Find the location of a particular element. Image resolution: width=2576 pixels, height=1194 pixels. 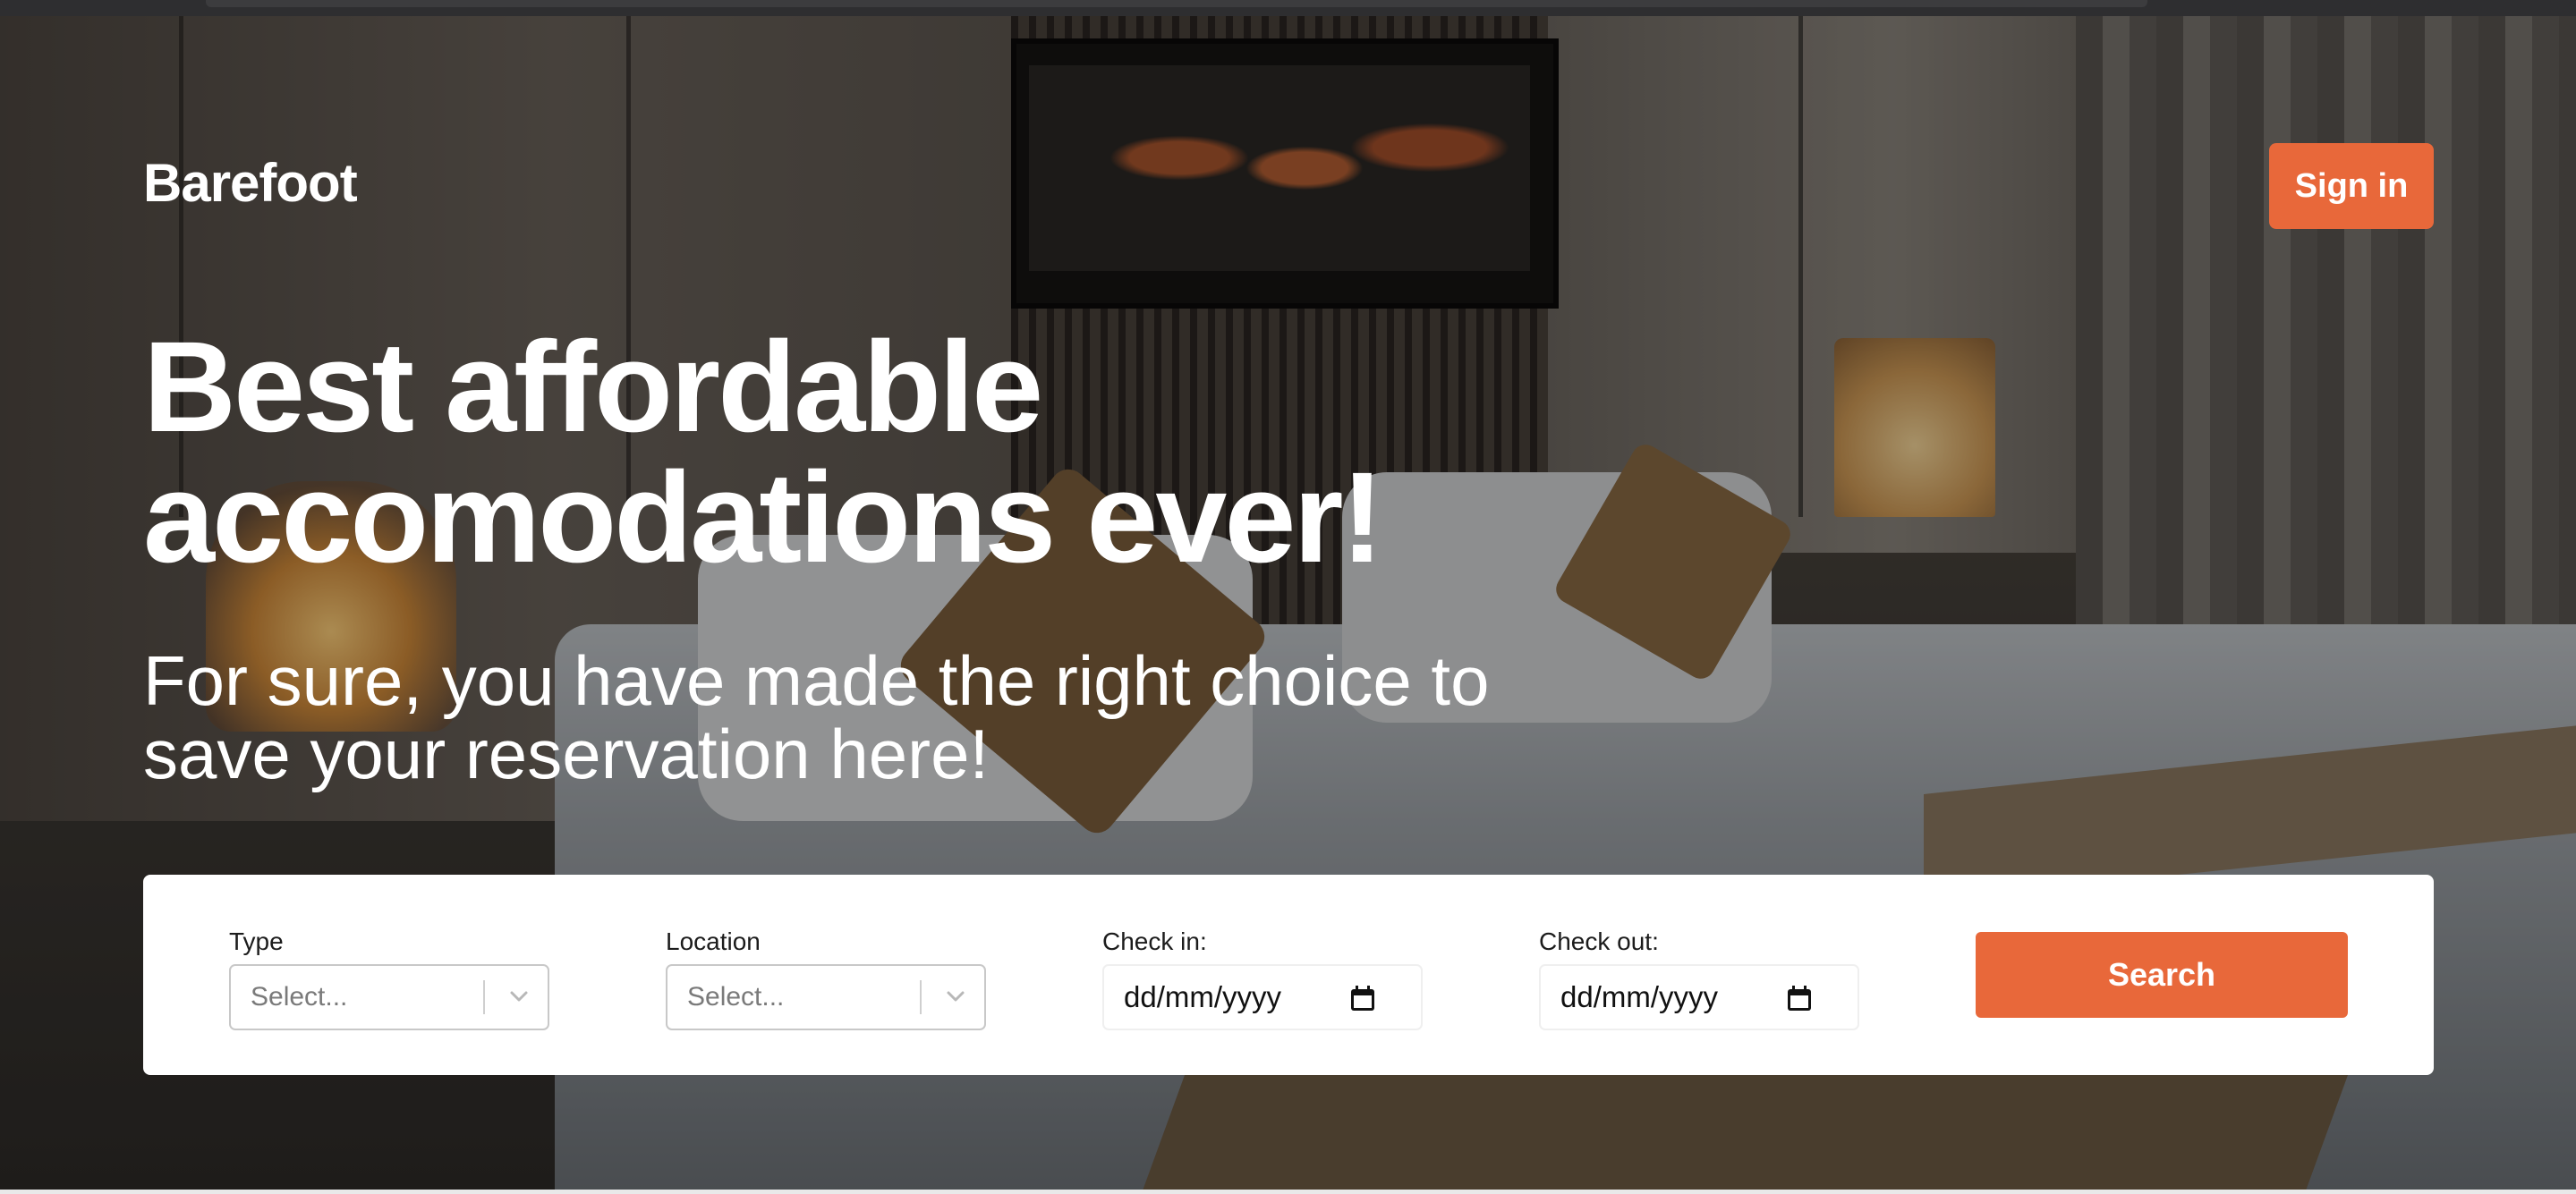

search-button: Search is located at coordinates (2162, 975).